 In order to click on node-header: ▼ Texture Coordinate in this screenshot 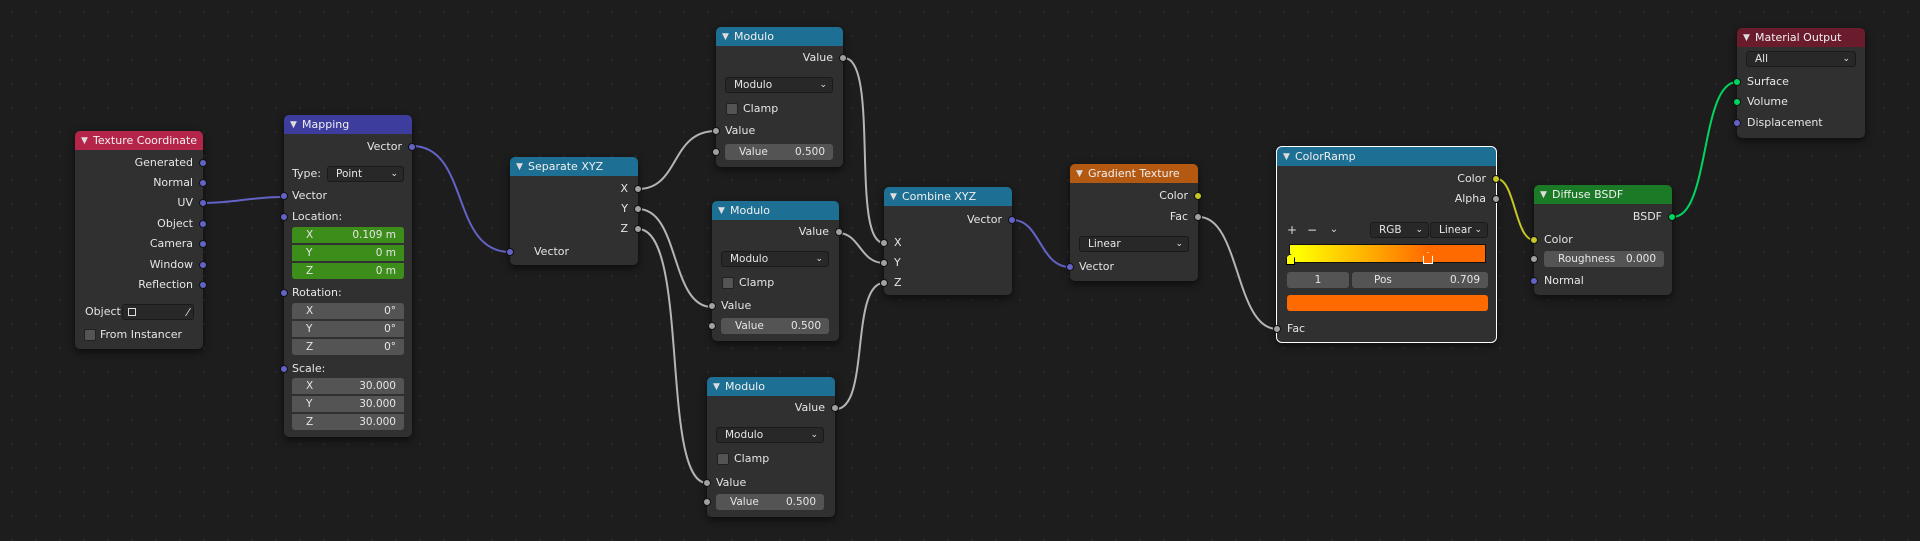, I will do `click(139, 140)`.